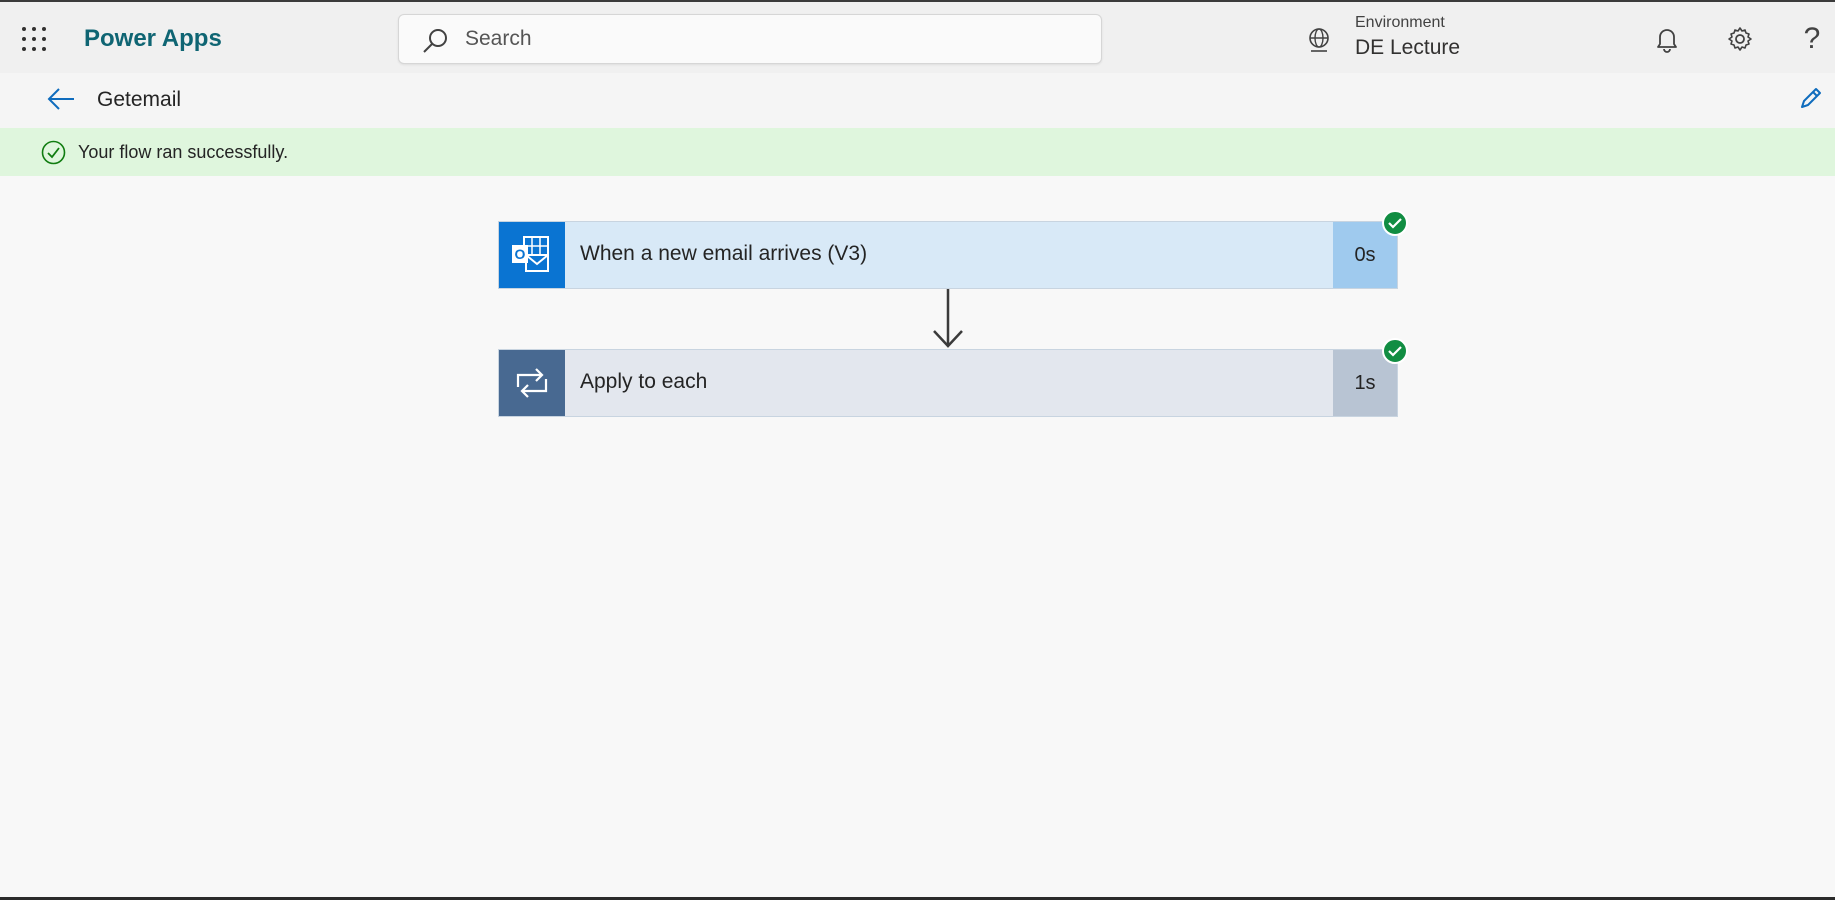 Image resolution: width=1835 pixels, height=900 pixels. I want to click on search-input, so click(765, 39).